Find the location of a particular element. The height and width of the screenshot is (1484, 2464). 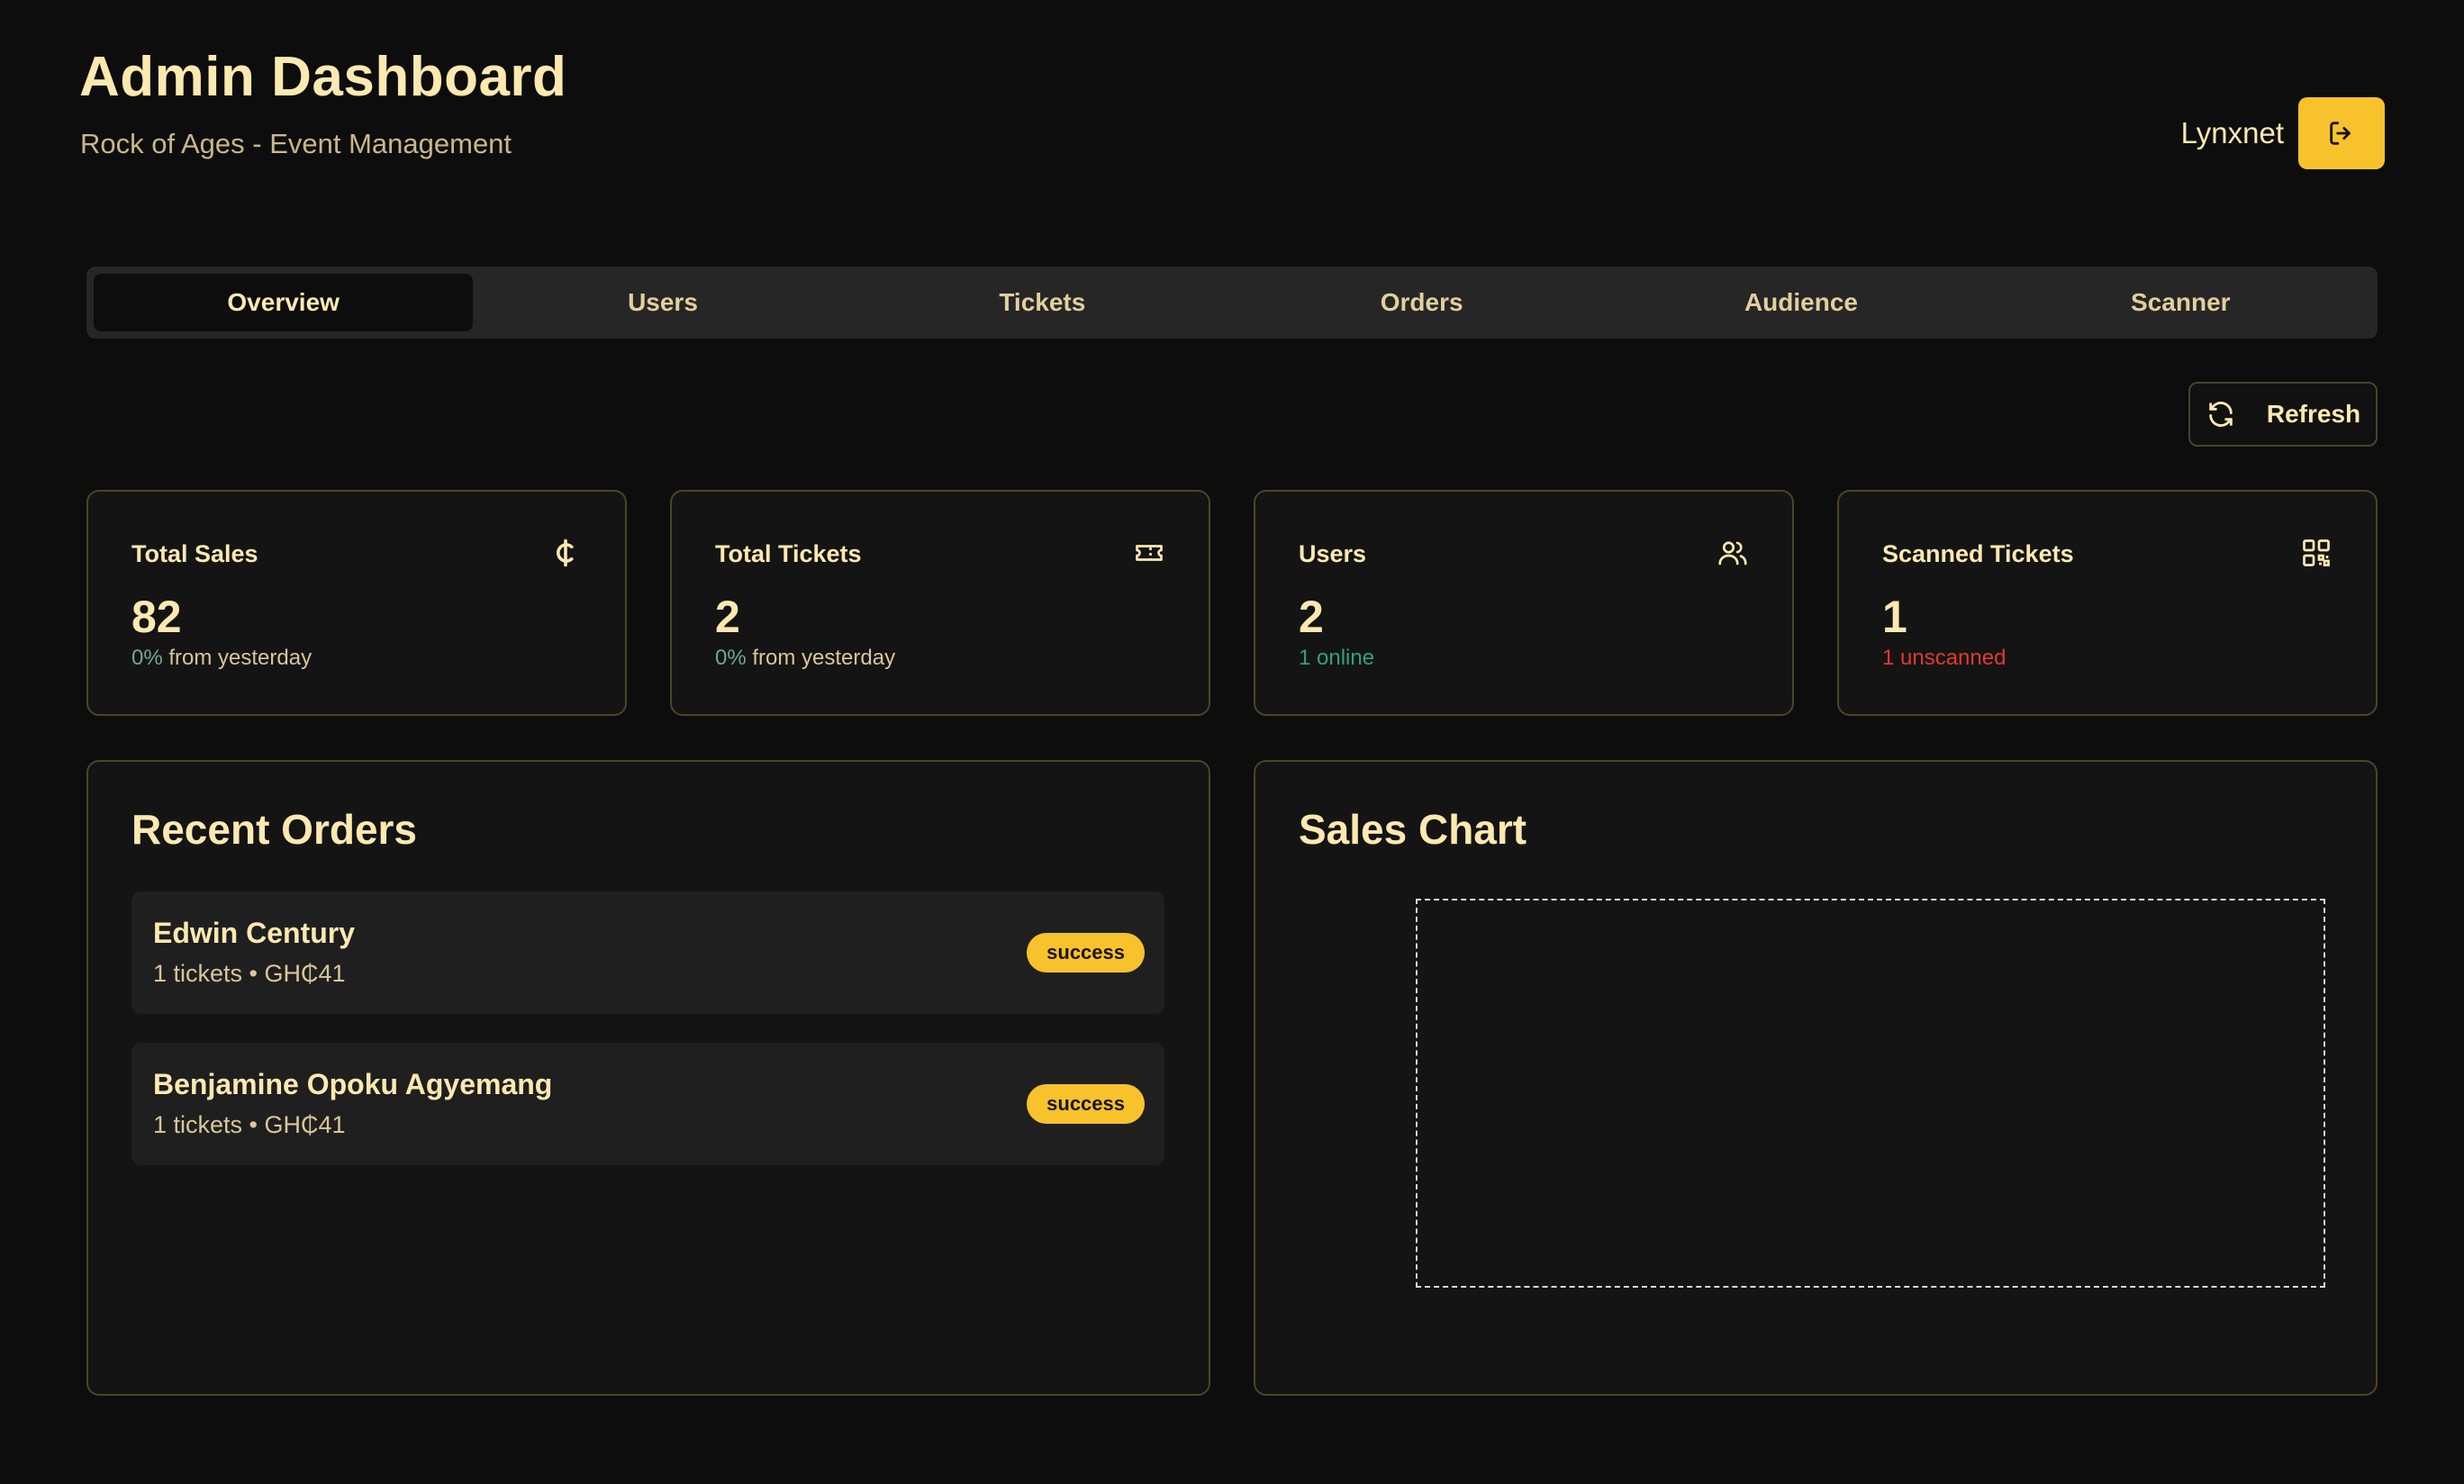

stat-title: Total Sales is located at coordinates (194, 553).